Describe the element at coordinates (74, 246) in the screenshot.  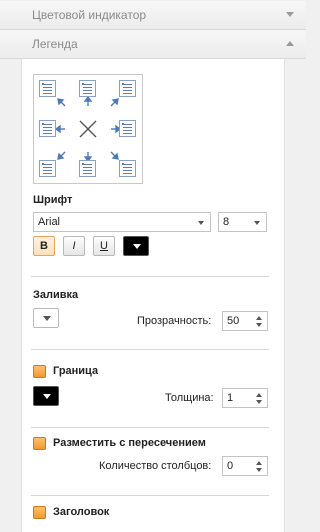
I see `italic-button: I` at that location.